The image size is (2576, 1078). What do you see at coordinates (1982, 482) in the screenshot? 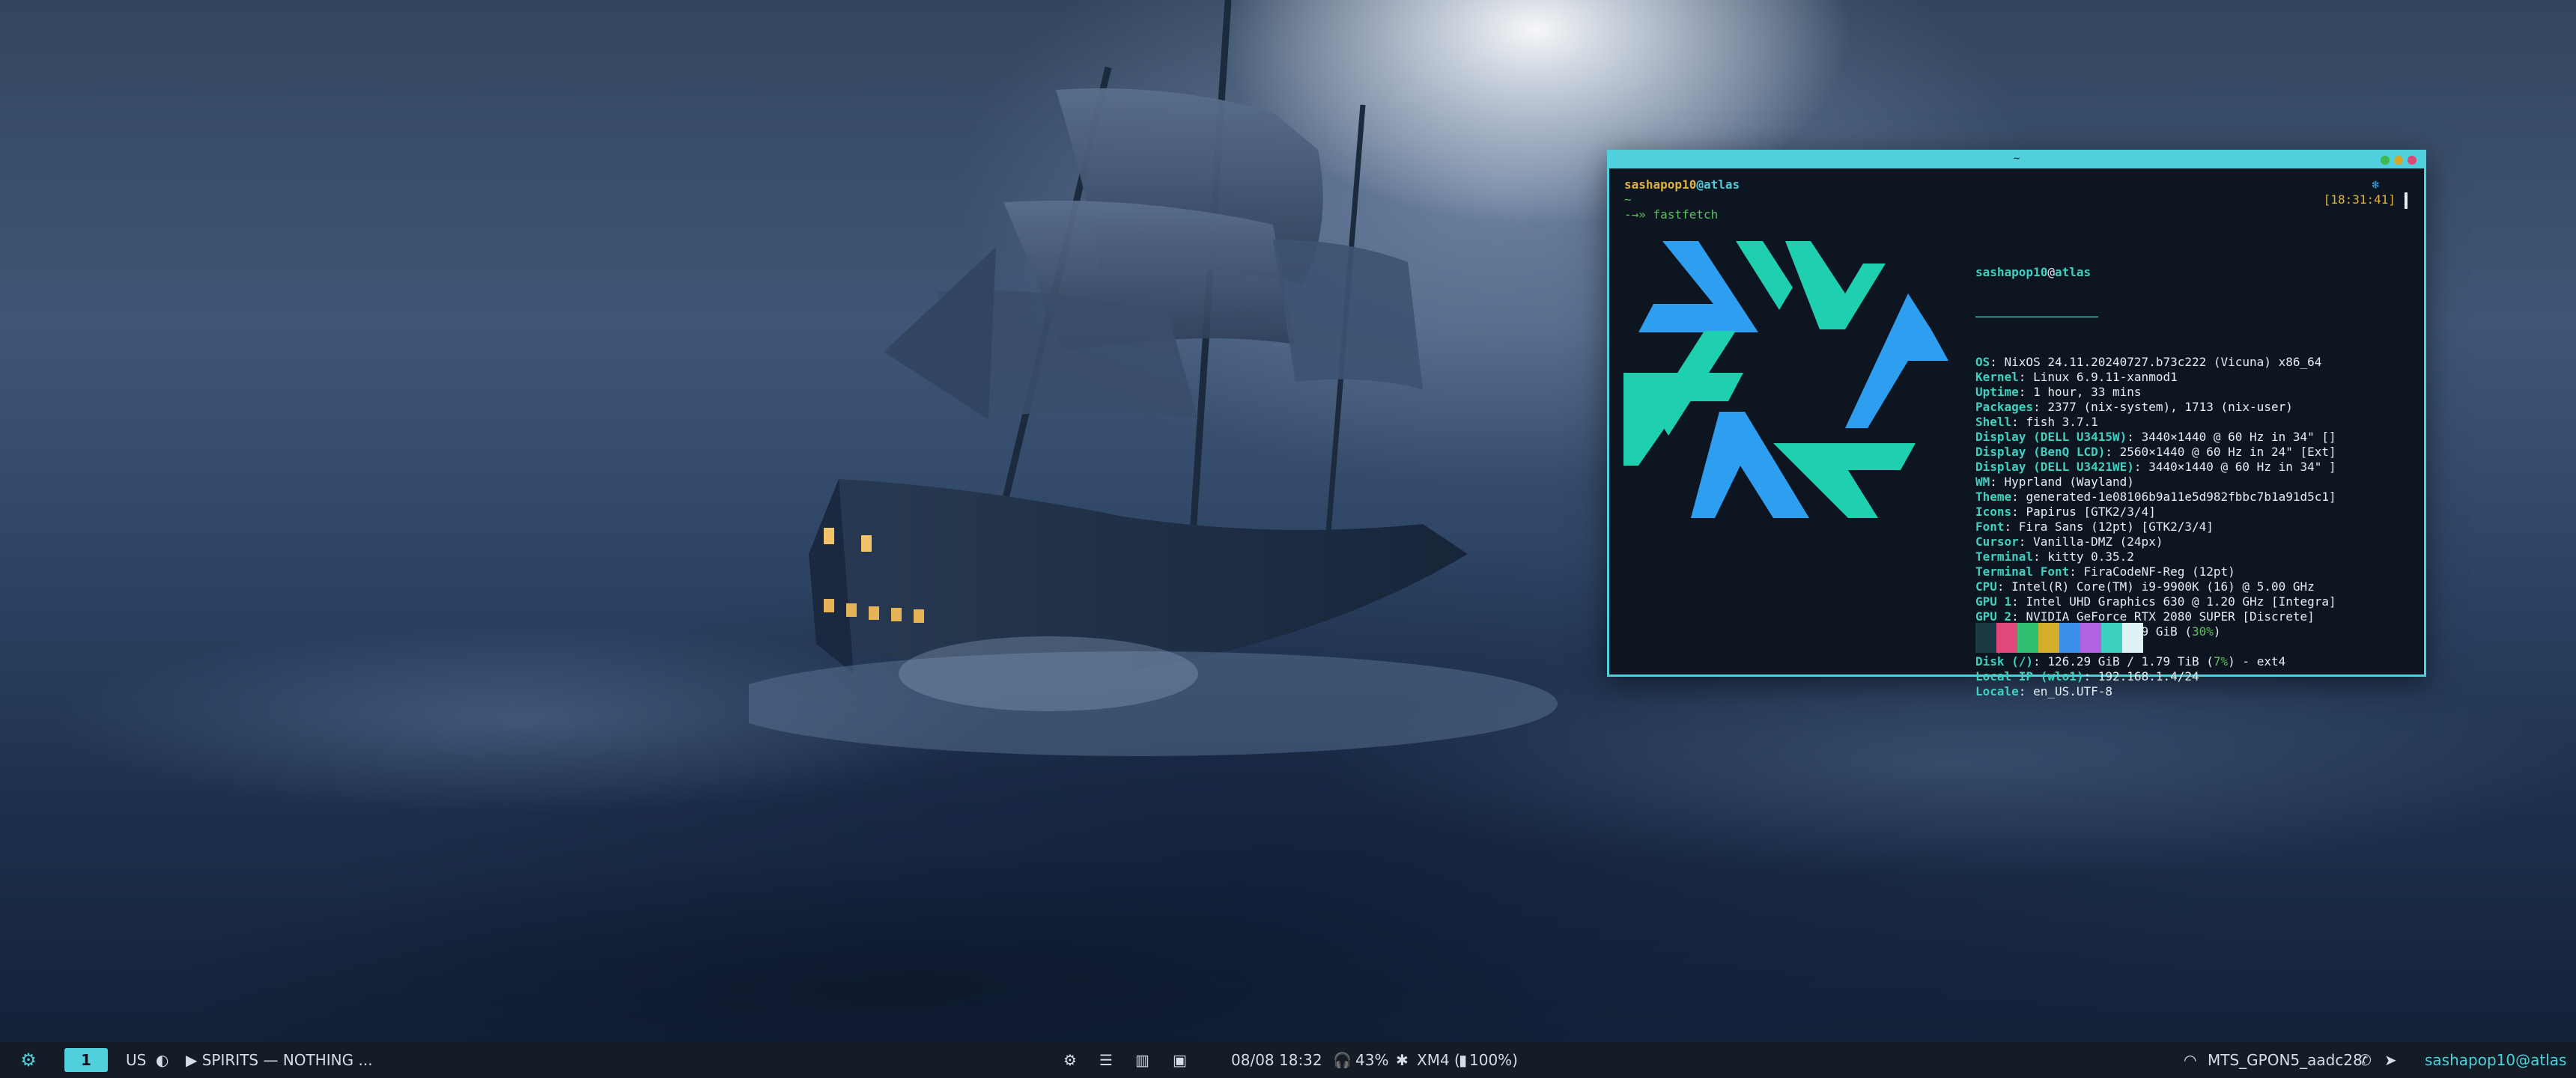
I see `info-key: WM` at bounding box center [1982, 482].